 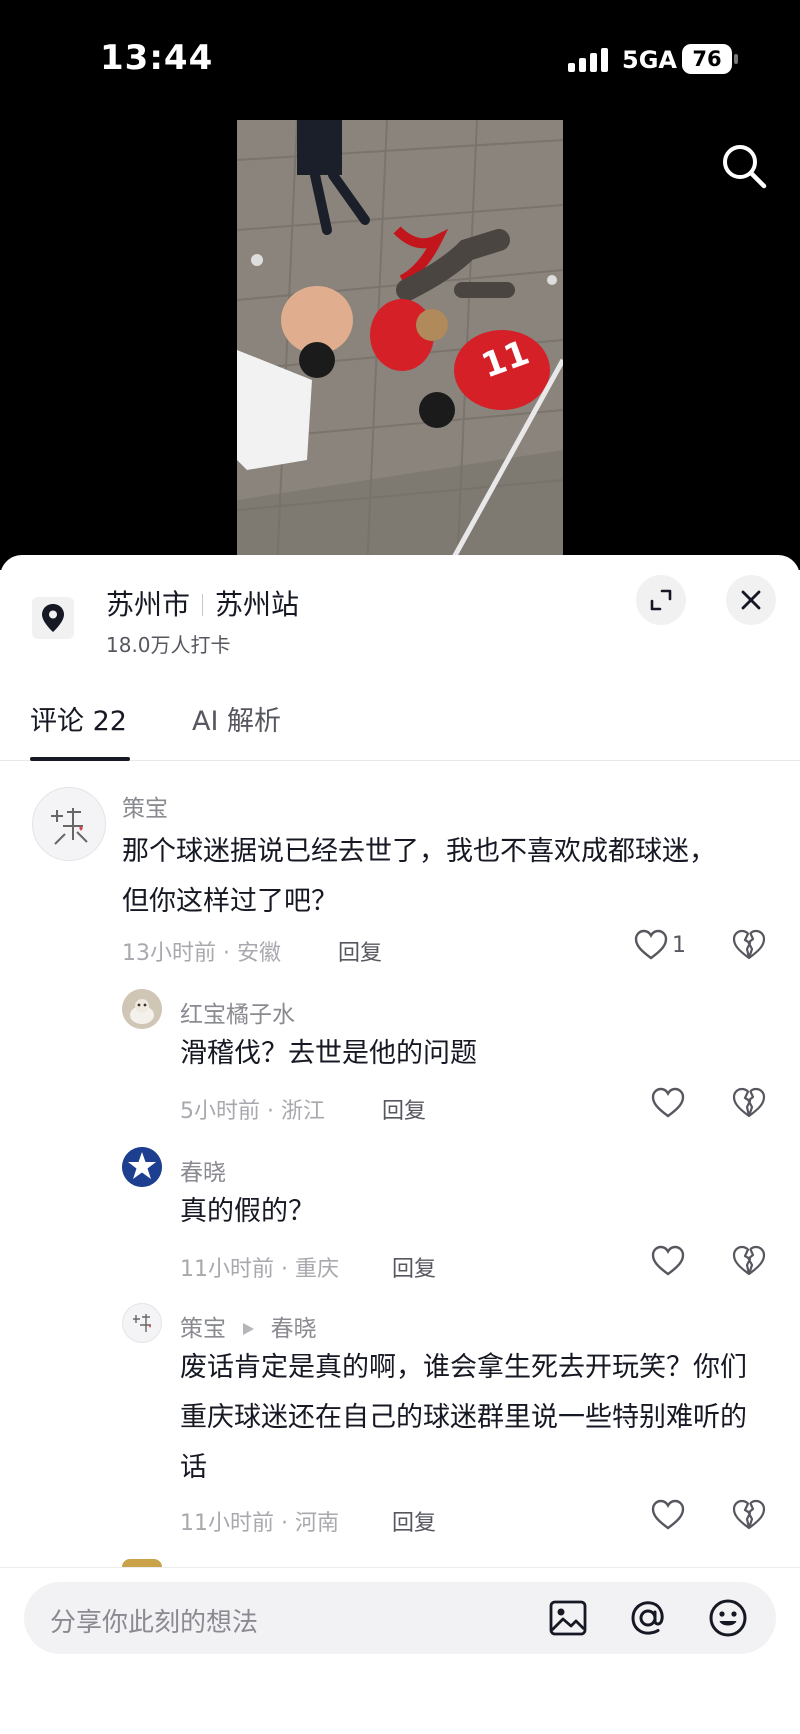 I want to click on location-pin-icon, so click(x=53, y=618).